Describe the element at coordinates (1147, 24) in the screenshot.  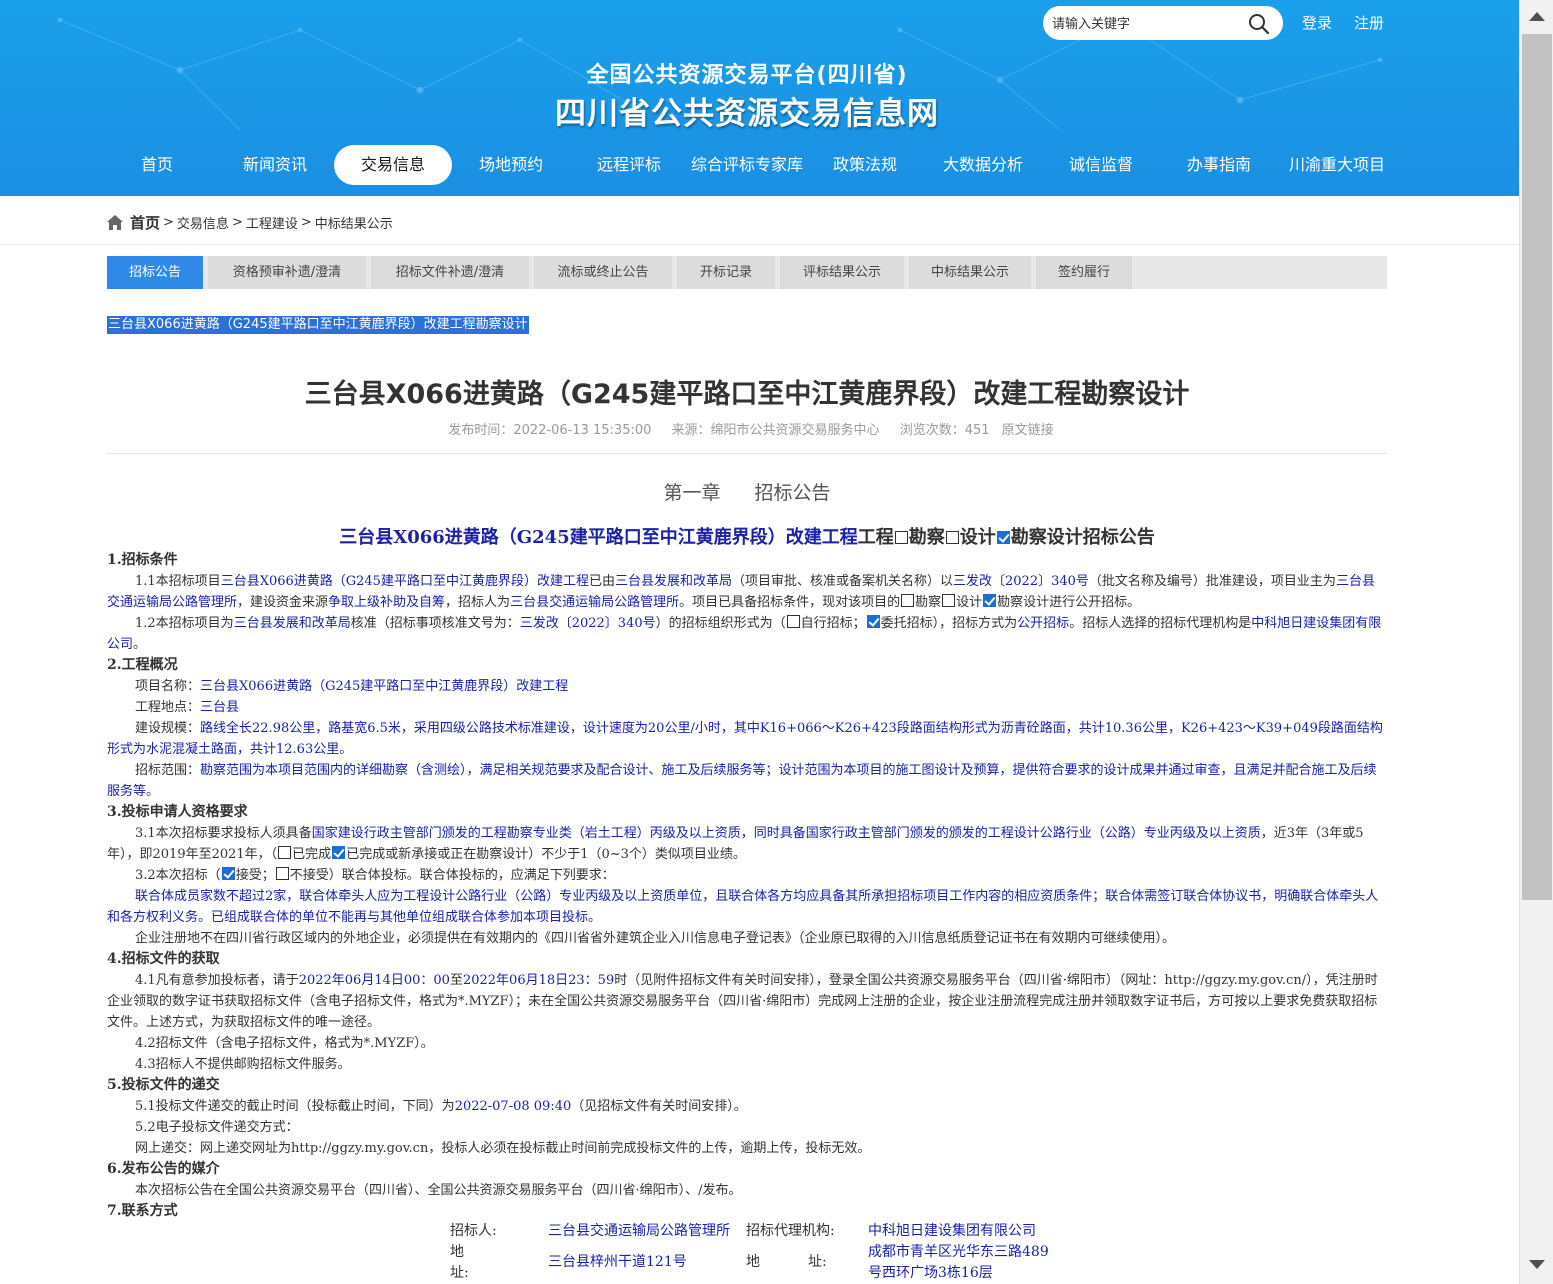
I see `search-input` at that location.